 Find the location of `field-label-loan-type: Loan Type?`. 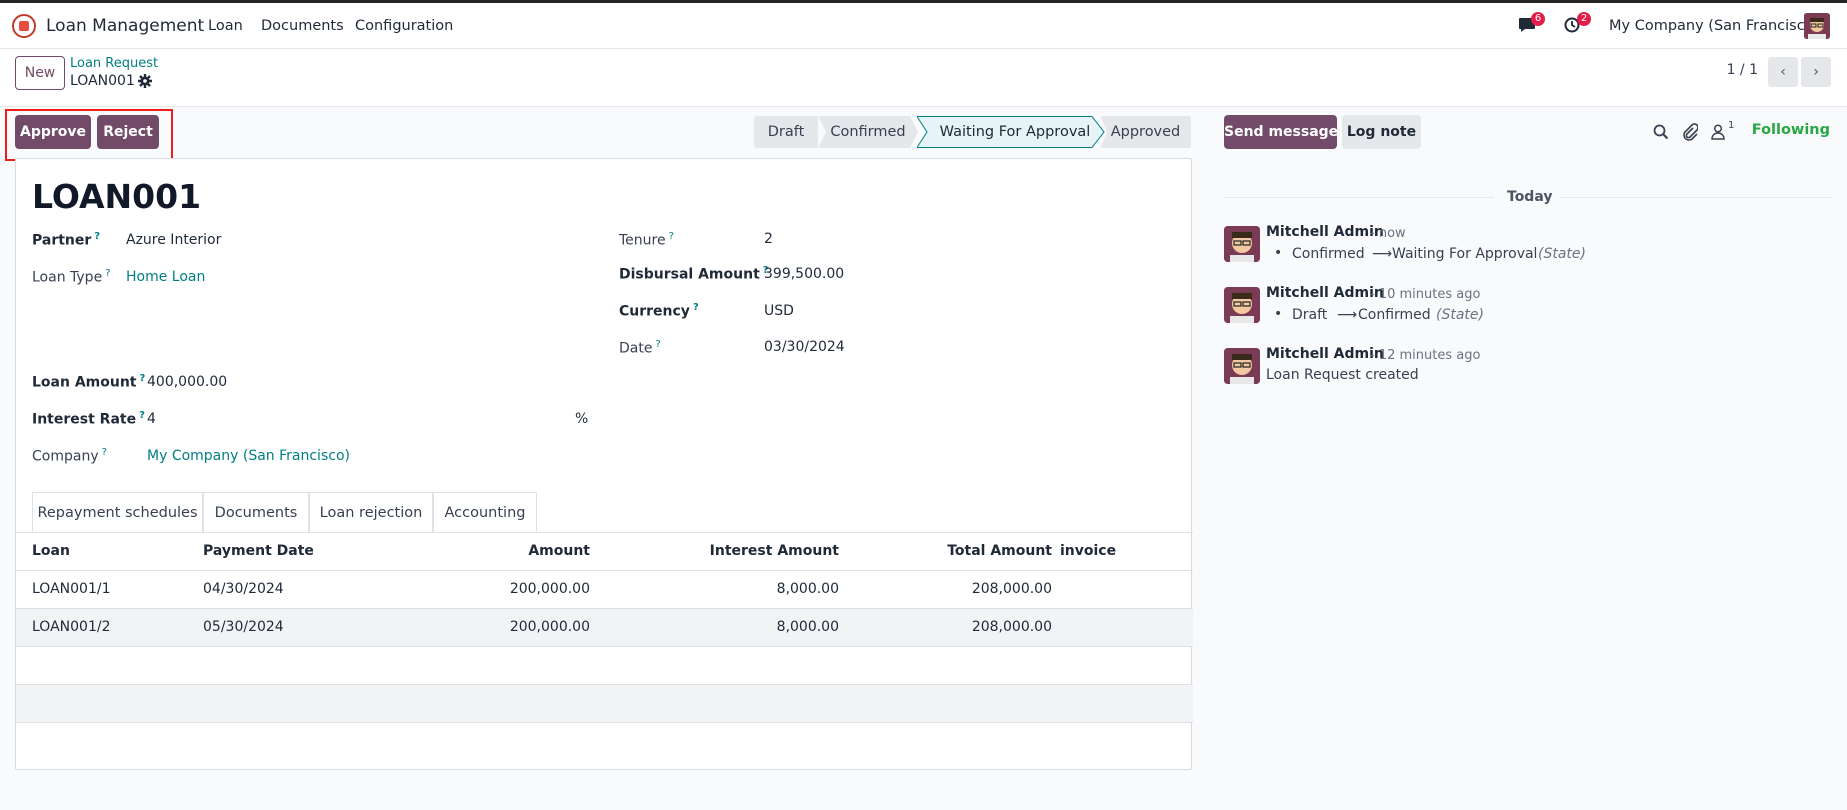

field-label-loan-type: Loan Type? is located at coordinates (71, 277).